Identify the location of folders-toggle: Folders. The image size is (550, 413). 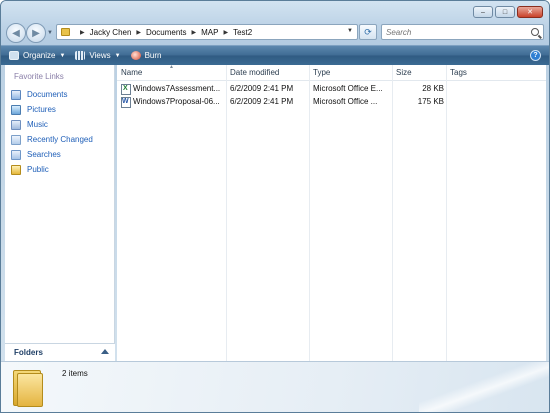
(60, 352).